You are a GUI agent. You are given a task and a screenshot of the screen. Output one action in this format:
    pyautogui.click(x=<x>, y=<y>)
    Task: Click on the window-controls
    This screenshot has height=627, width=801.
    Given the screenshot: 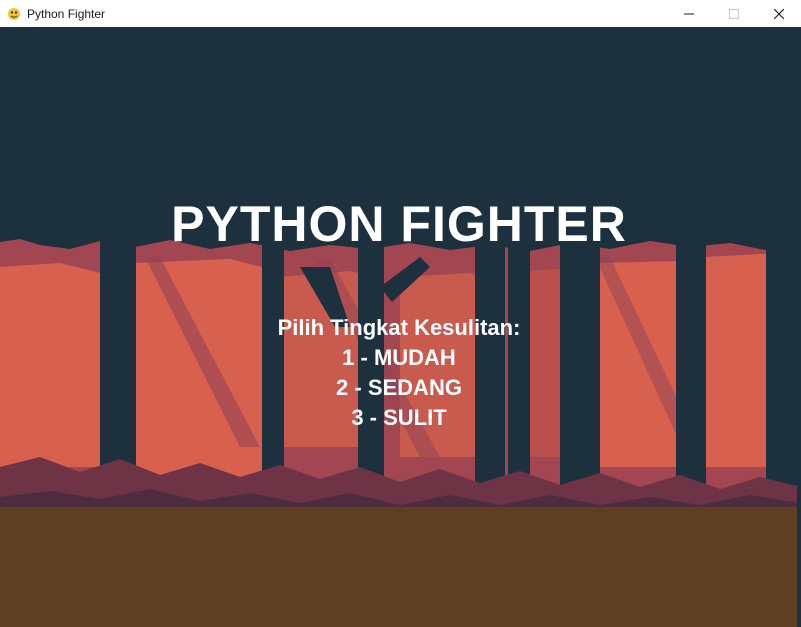 What is the action you would take?
    pyautogui.click(x=733, y=13)
    